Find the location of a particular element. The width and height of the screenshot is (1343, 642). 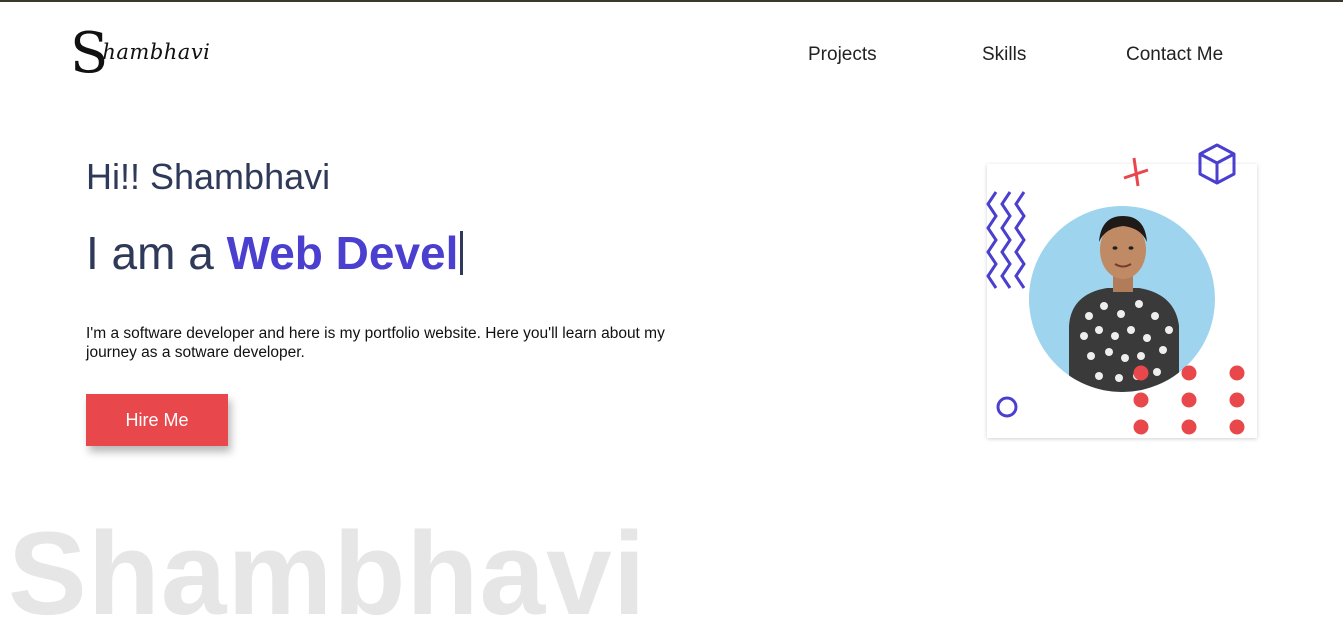

dots-grid-icon is located at coordinates (1189, 400).